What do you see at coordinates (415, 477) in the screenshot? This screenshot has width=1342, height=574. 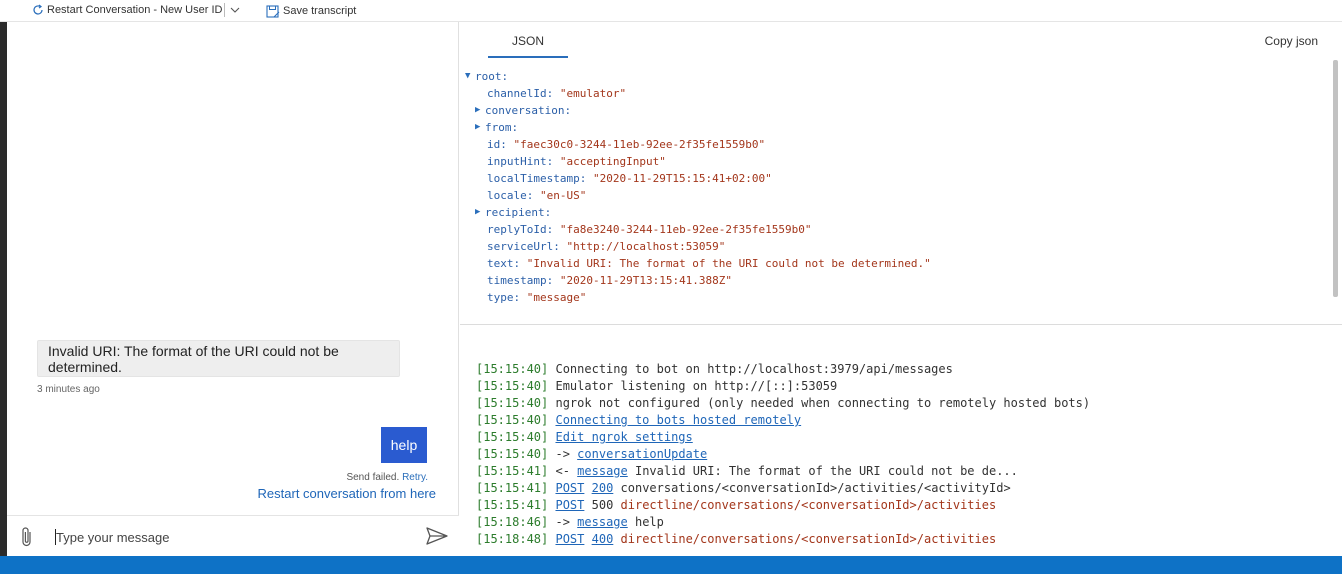 I see `retry-link: Retry.` at bounding box center [415, 477].